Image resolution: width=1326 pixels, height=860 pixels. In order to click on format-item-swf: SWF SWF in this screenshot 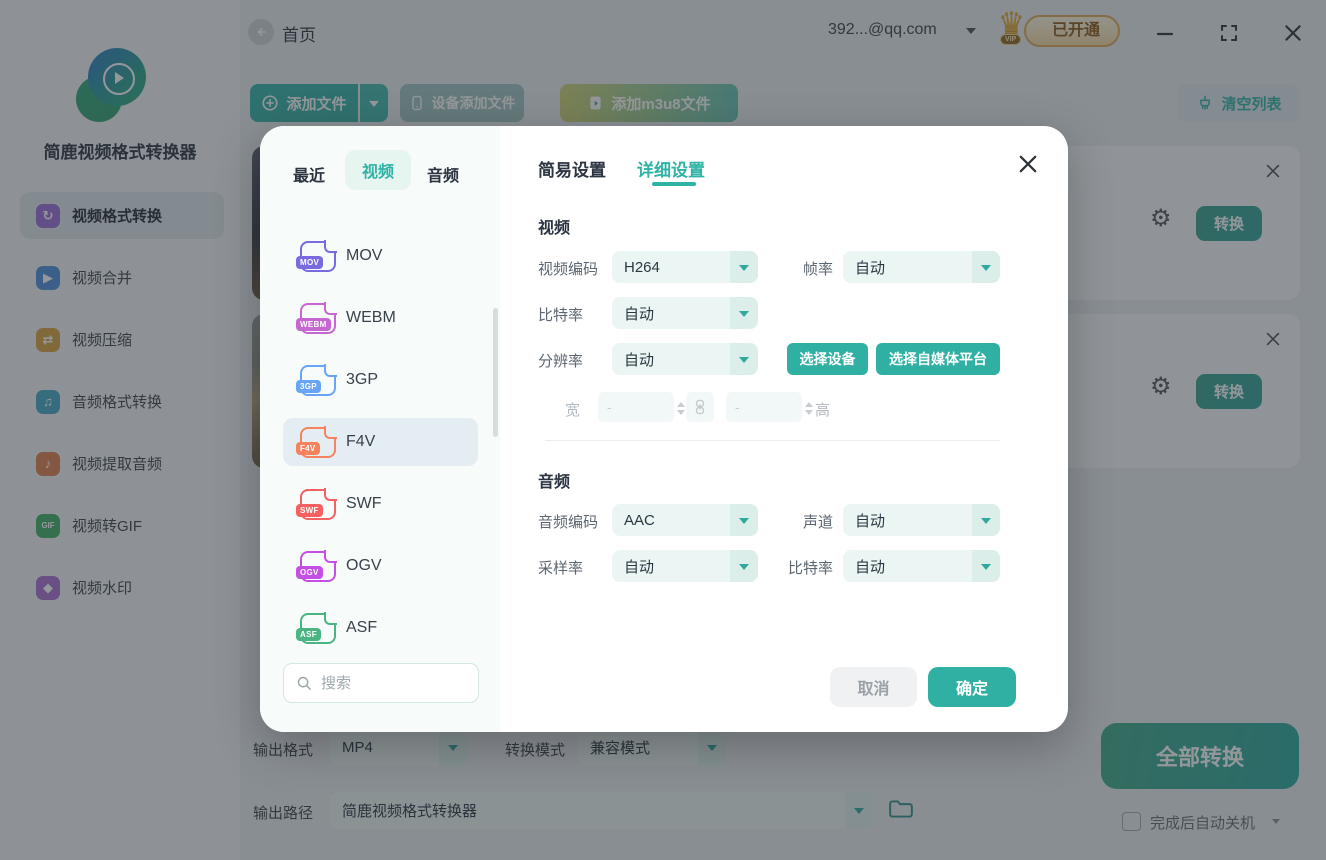, I will do `click(380, 504)`.